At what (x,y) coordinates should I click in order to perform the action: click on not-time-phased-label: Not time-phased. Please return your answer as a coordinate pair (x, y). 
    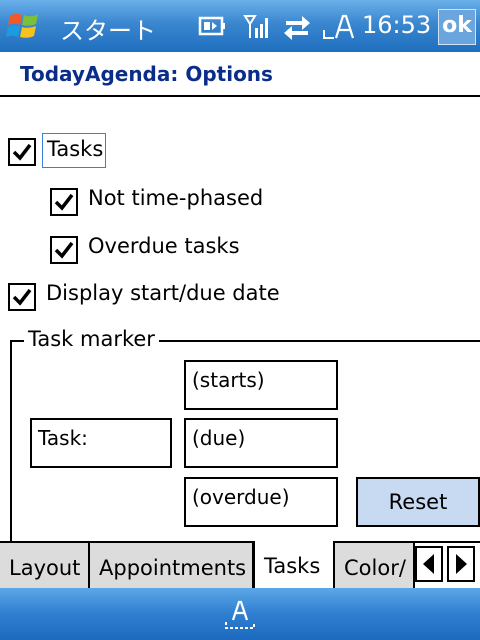
    Looking at the image, I should click on (175, 198).